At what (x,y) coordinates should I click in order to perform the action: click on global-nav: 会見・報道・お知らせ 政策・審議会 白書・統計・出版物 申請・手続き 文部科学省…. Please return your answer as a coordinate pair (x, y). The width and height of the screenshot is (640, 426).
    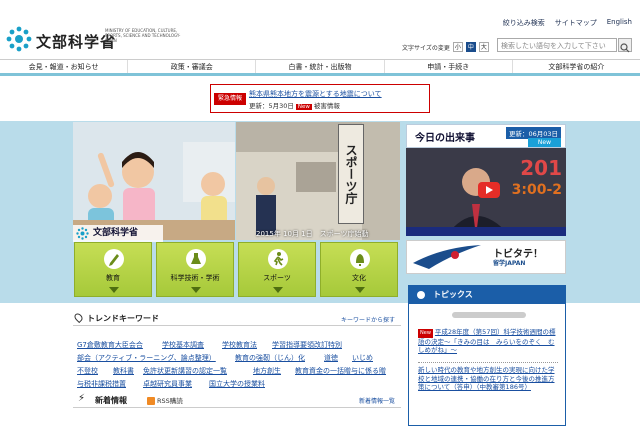
    Looking at the image, I should click on (320, 67).